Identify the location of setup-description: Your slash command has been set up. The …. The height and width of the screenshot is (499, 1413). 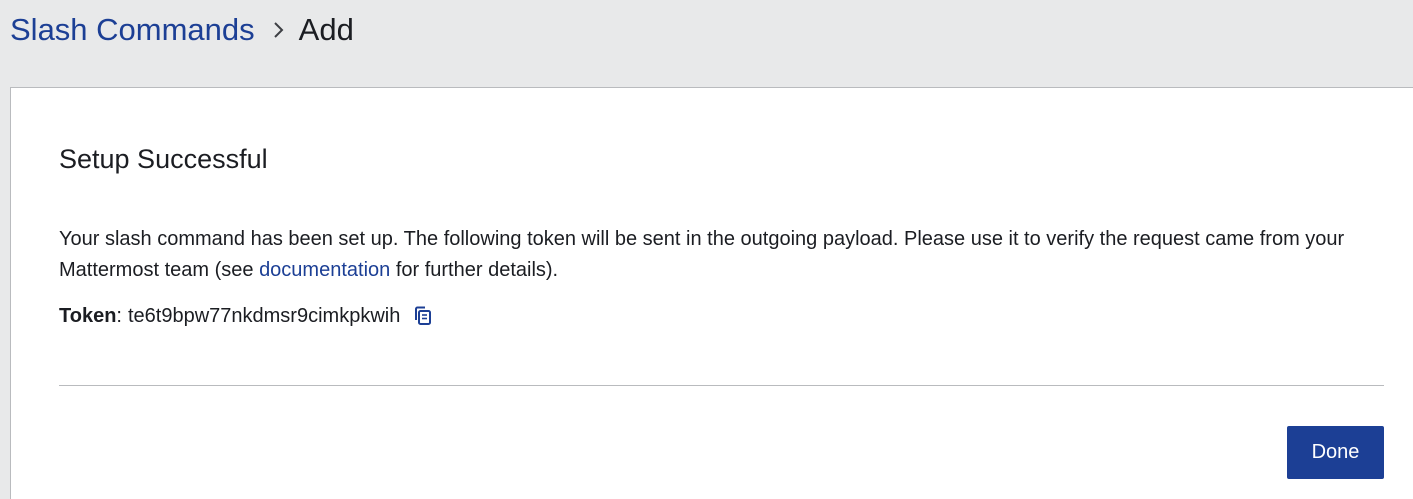
(729, 255).